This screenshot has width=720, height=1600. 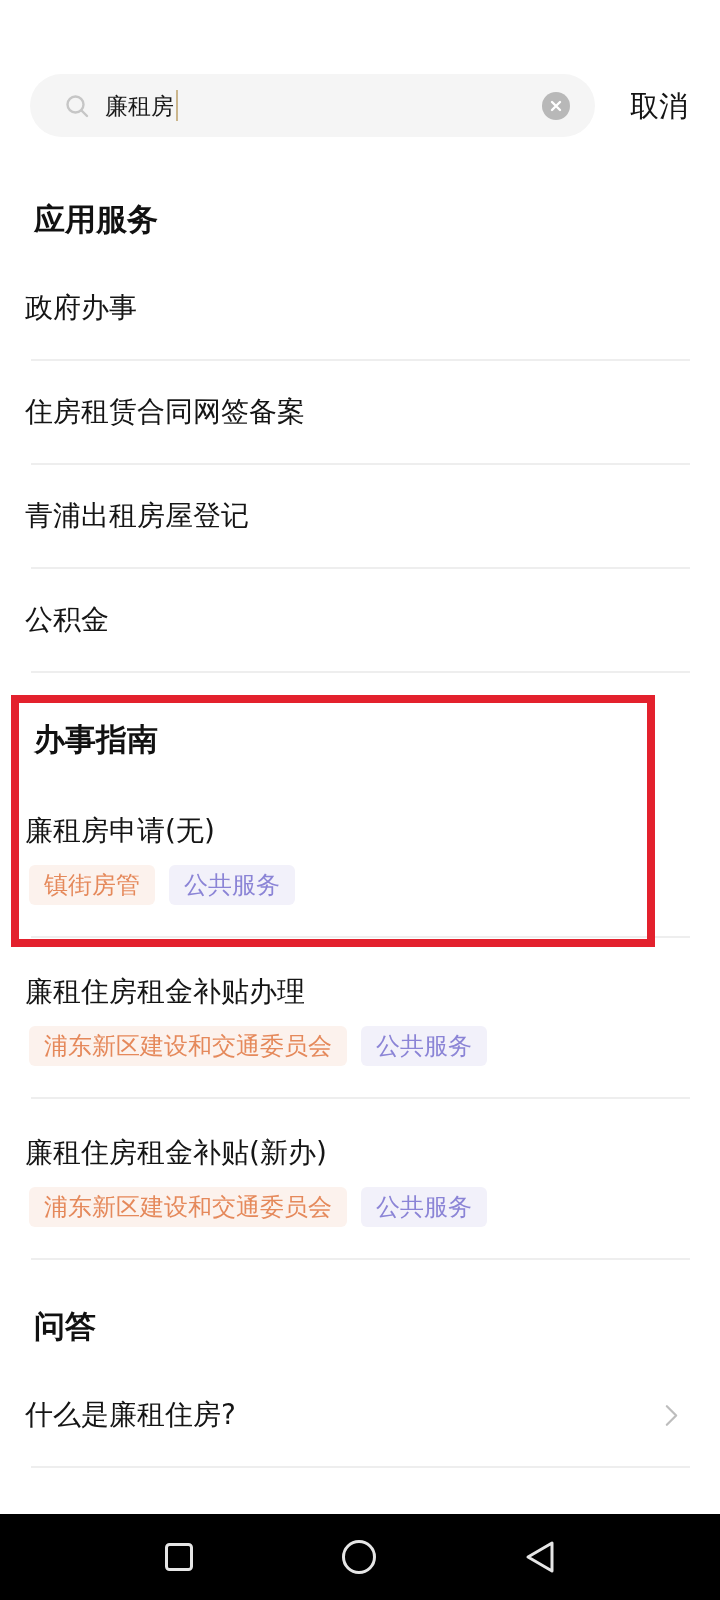 What do you see at coordinates (96, 739) in the screenshot?
I see `section-heading: 办事指南` at bounding box center [96, 739].